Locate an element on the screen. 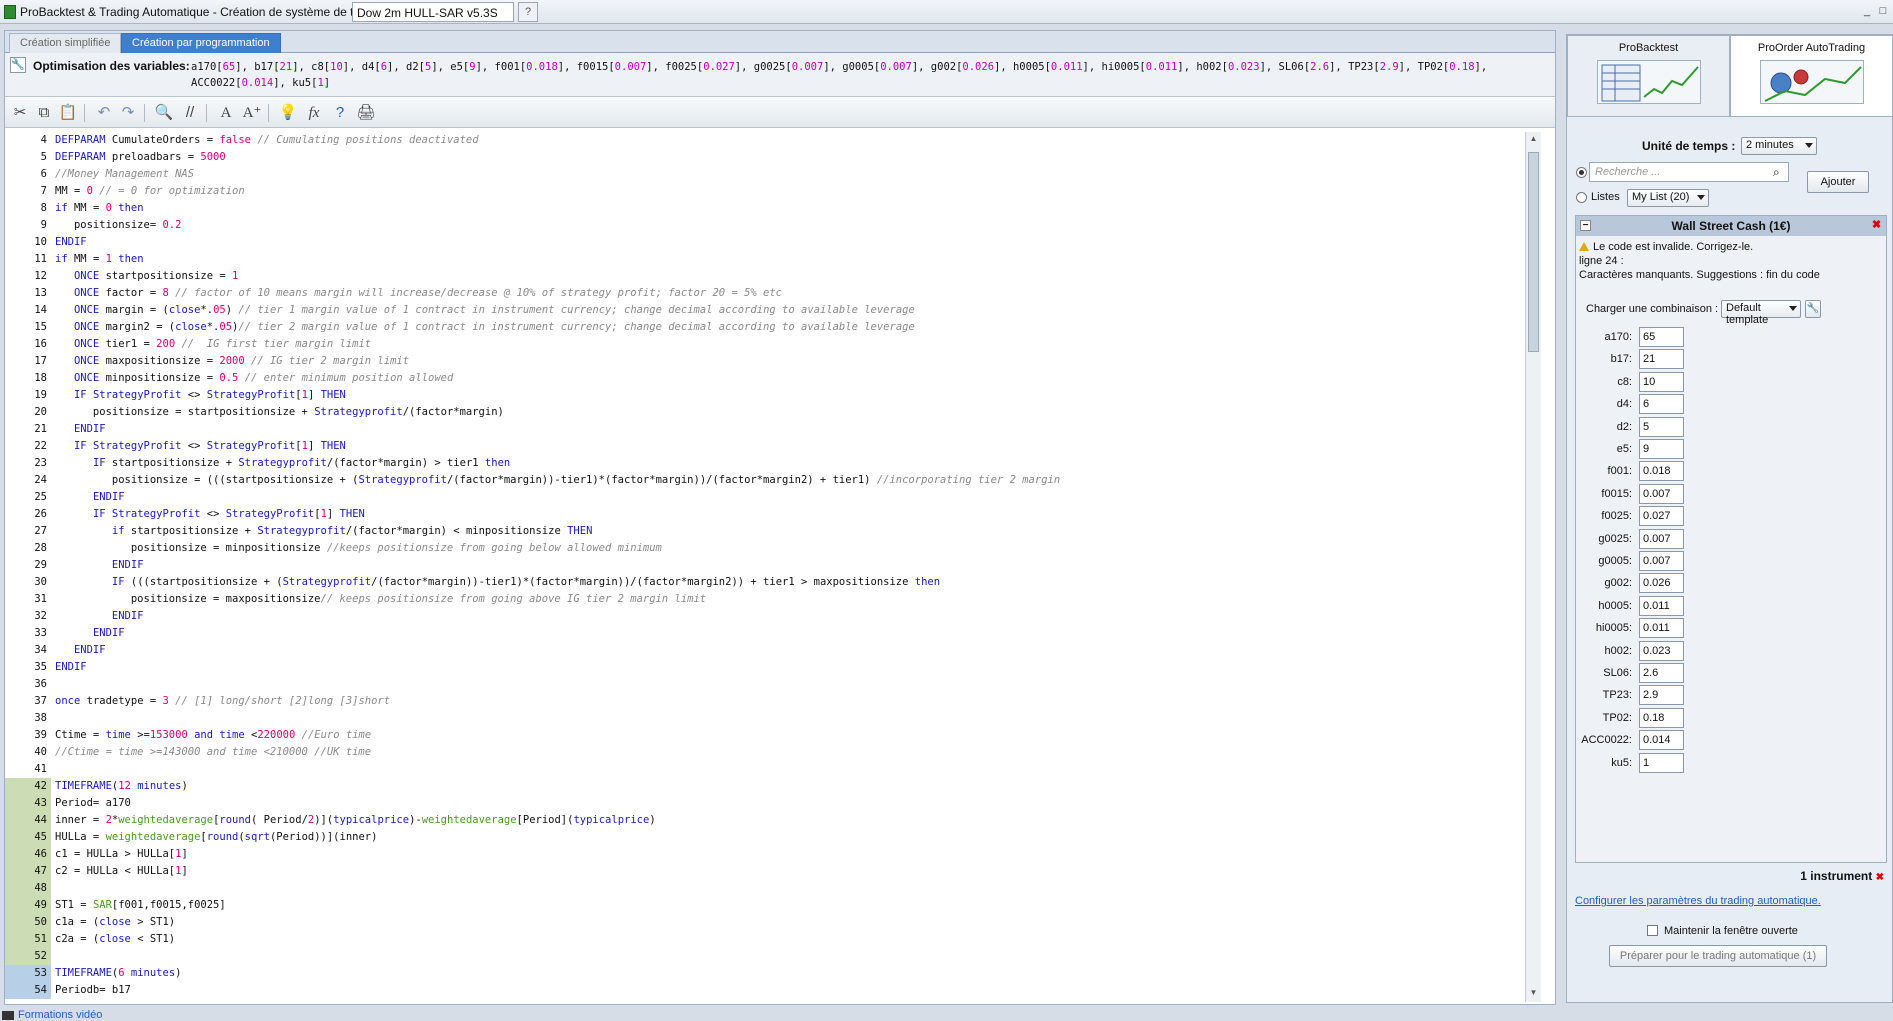 The height and width of the screenshot is (1021, 1893). font-increase-icon: A⁺ is located at coordinates (252, 113).